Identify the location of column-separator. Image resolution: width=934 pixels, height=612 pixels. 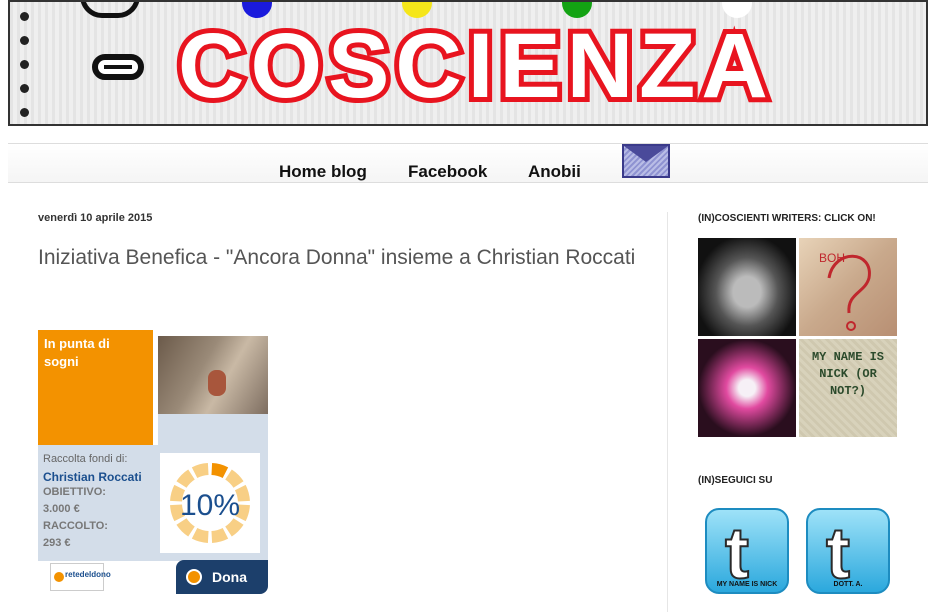
(667, 412).